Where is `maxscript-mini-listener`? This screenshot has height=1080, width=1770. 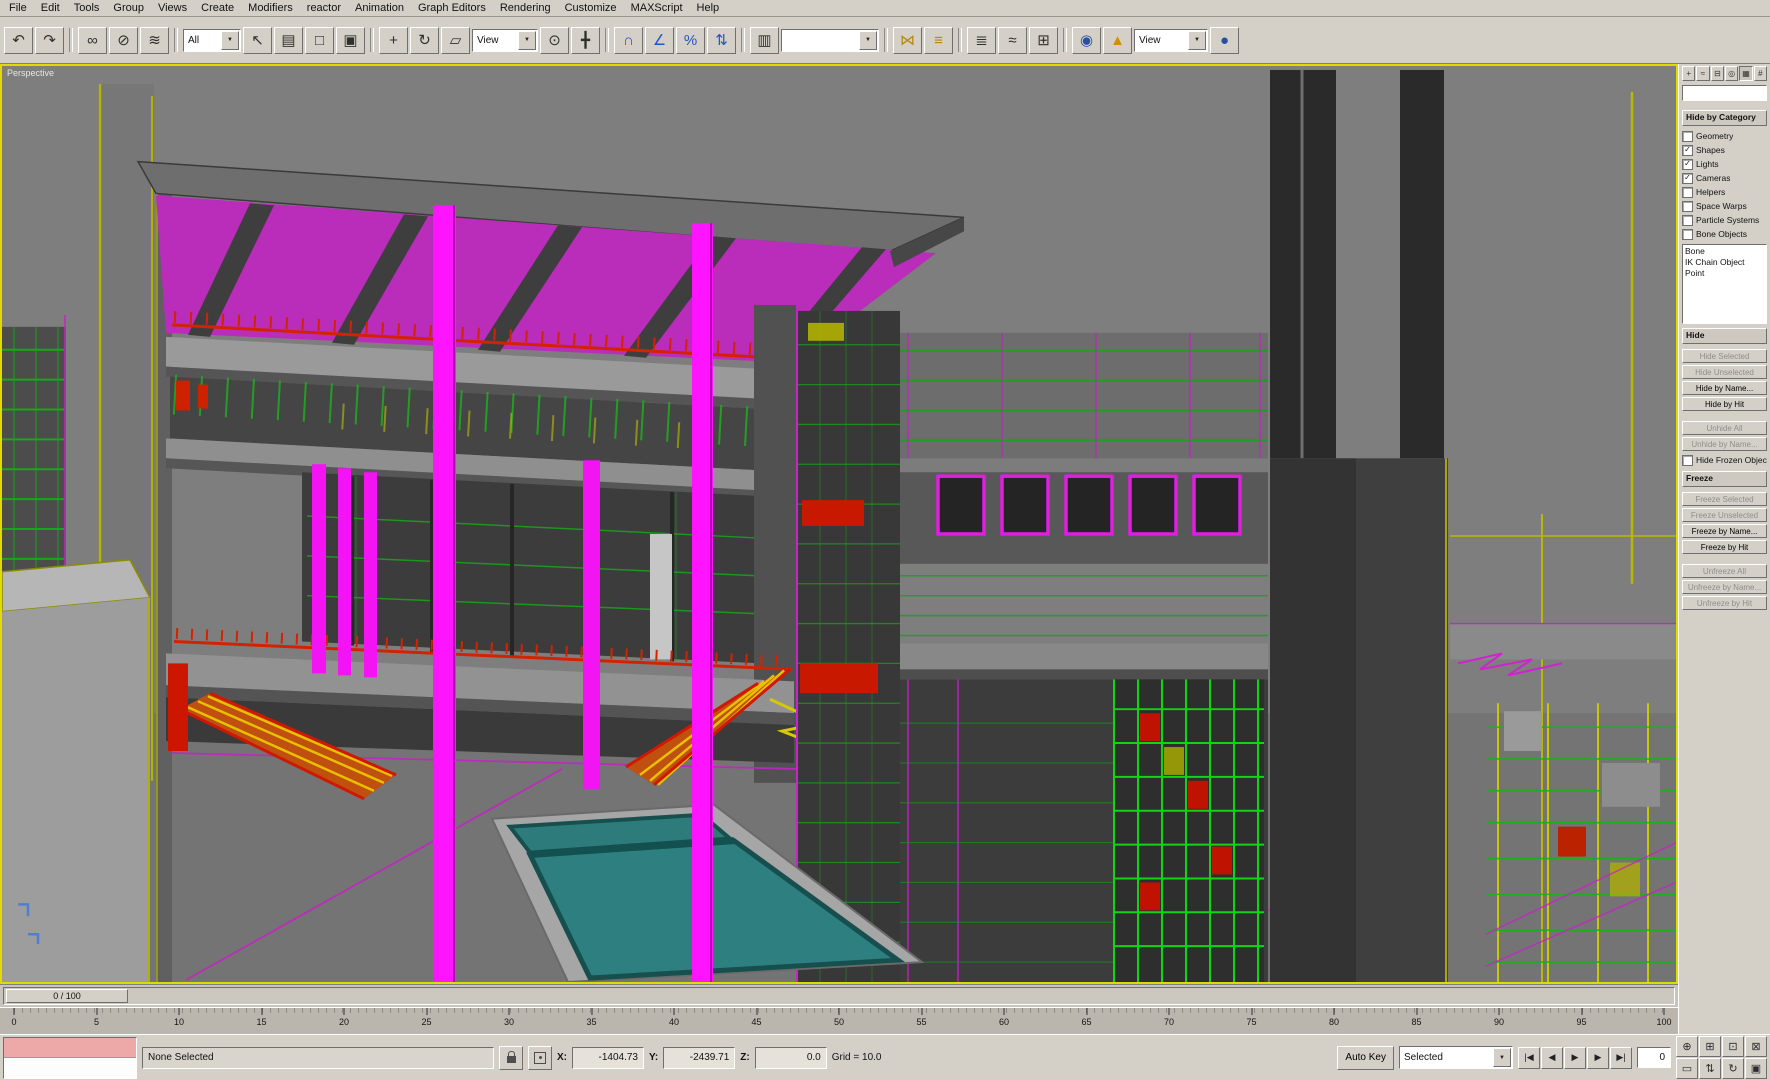
maxscript-mini-listener is located at coordinates (70, 1057).